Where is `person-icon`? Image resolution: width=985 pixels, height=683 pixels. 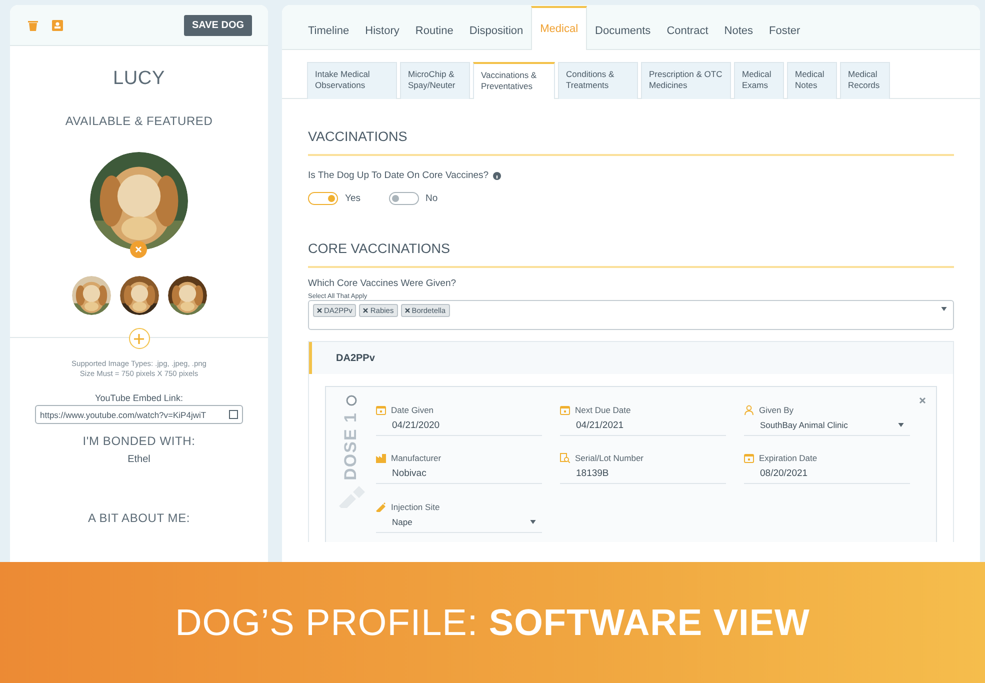 person-icon is located at coordinates (749, 410).